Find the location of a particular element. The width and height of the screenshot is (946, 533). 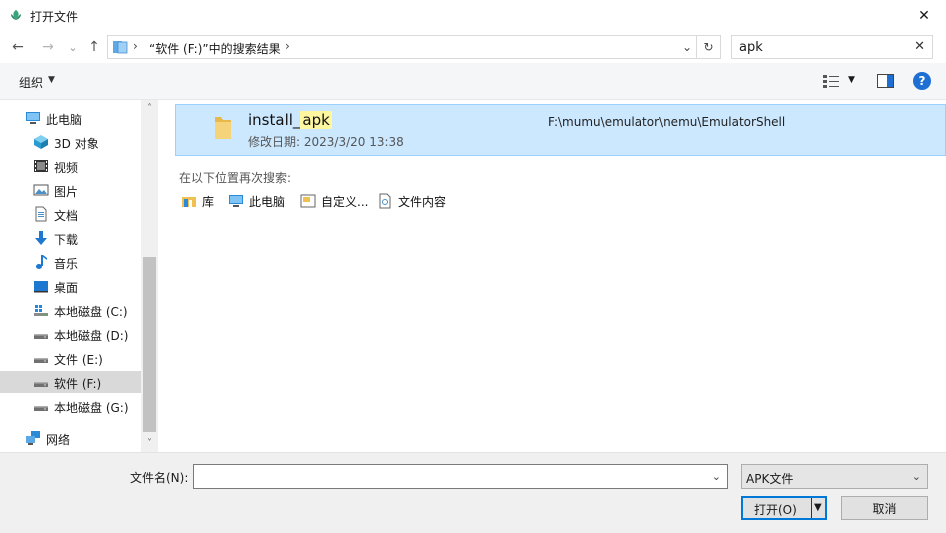

scroll-up-icon: ˄ is located at coordinates (149, 108).